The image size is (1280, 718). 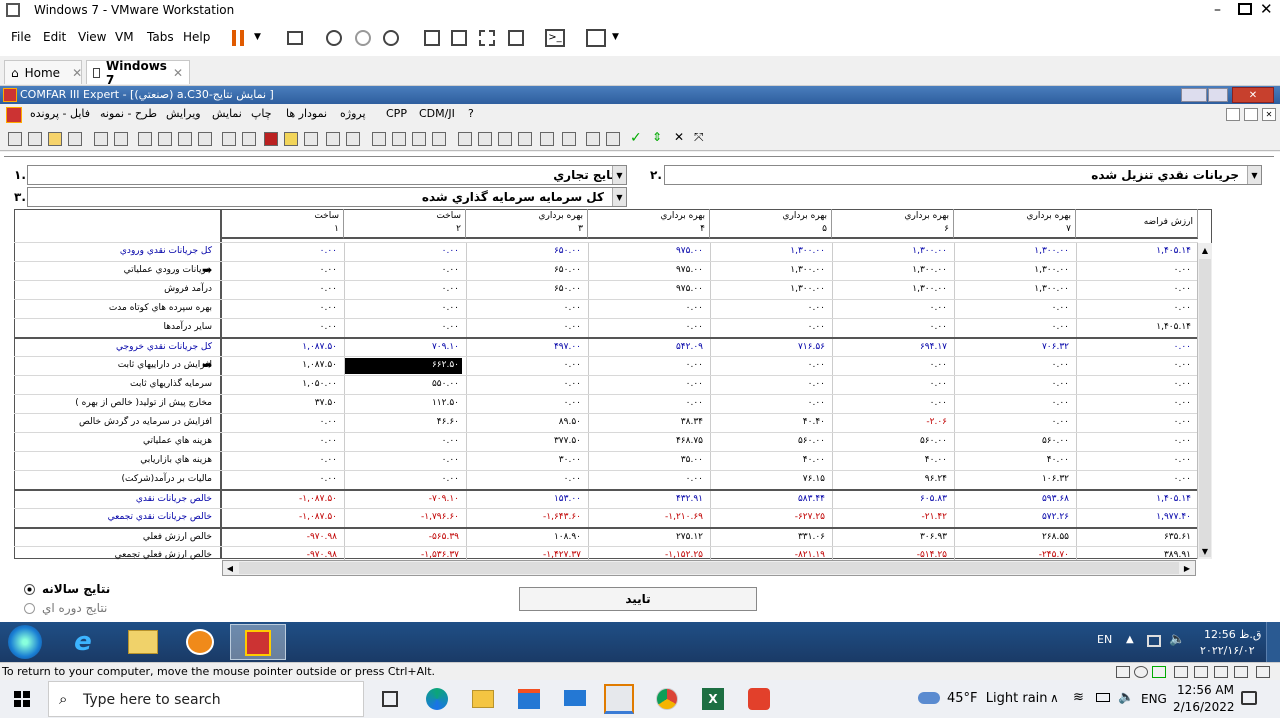 What do you see at coordinates (1104, 639) in the screenshot?
I see `language-indicator: EN` at bounding box center [1104, 639].